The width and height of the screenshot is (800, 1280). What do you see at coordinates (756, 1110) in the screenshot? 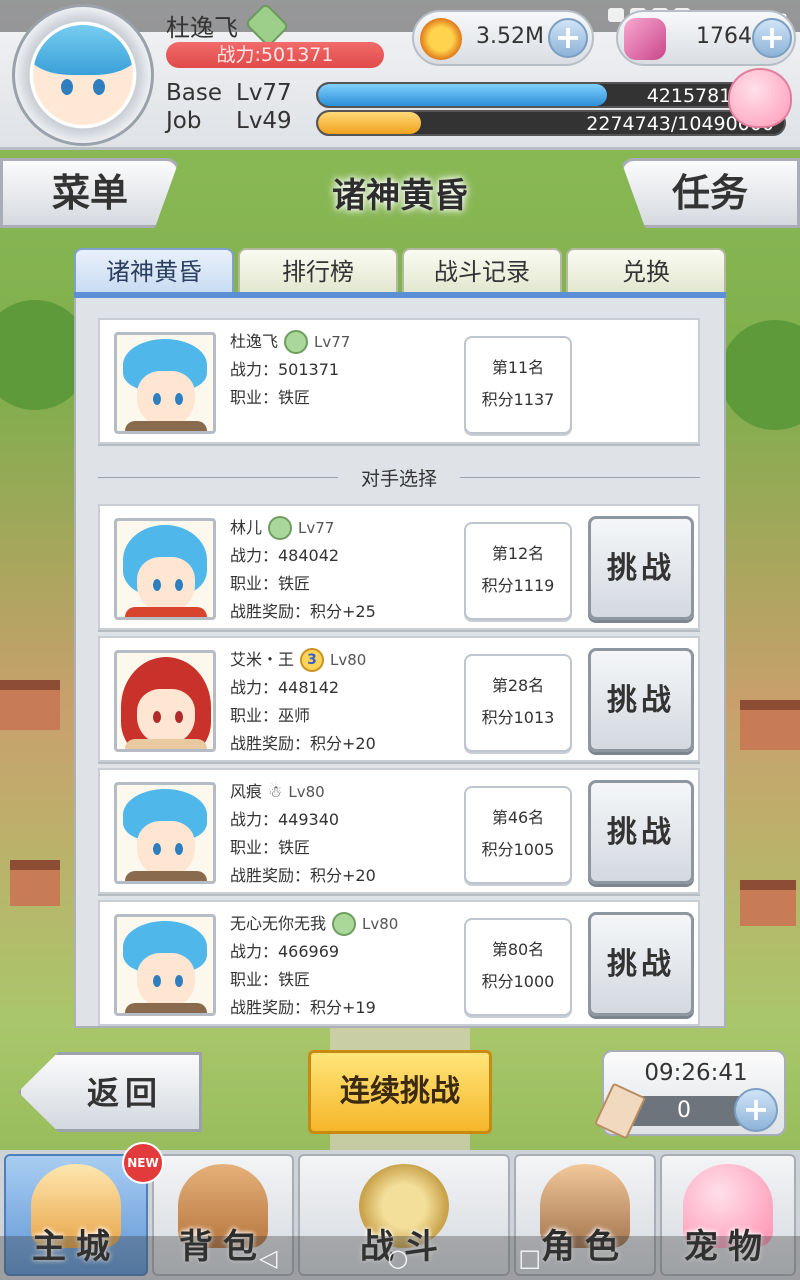
I see `add-ticket-button: +` at bounding box center [756, 1110].